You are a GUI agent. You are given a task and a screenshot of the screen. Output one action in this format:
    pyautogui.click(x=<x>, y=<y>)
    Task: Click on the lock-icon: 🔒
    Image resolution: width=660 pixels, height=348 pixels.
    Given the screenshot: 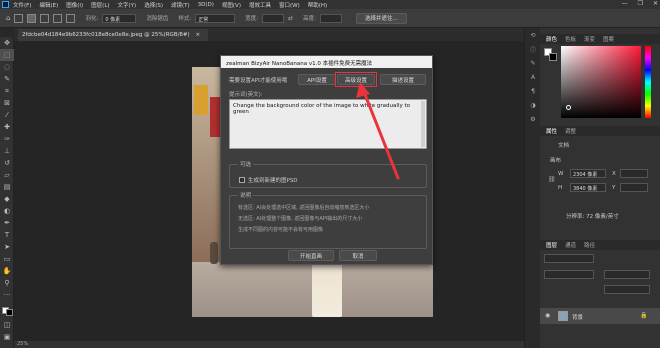 What is the action you would take?
    pyautogui.click(x=643, y=315)
    